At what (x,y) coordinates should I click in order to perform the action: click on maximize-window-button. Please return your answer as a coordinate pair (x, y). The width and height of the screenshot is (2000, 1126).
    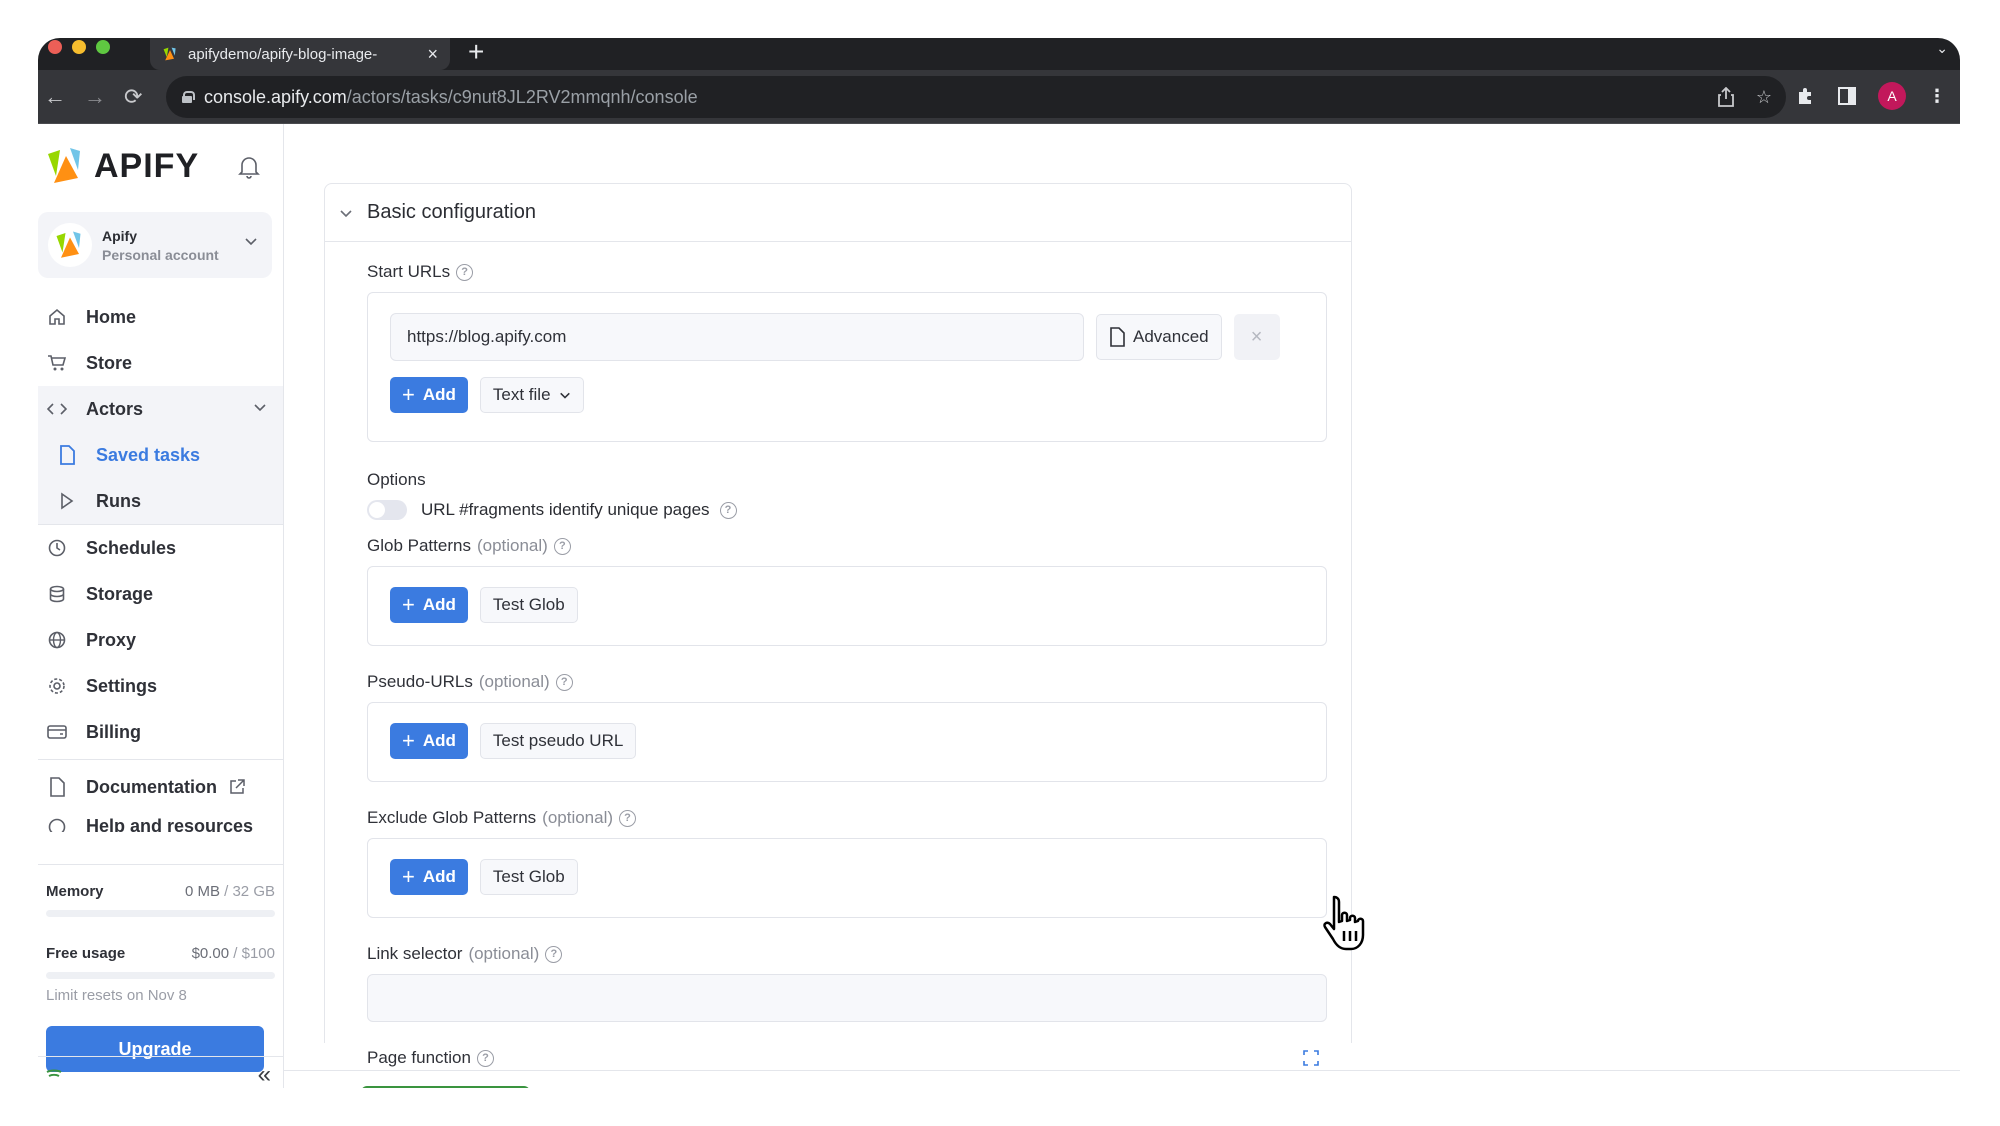
    Looking at the image, I should click on (103, 47).